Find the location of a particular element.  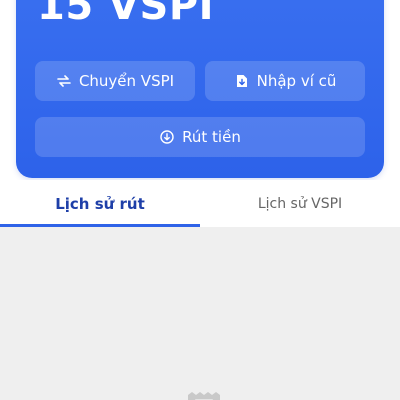

import-old-wallet-button: Nhập ví cũ is located at coordinates (285, 81).